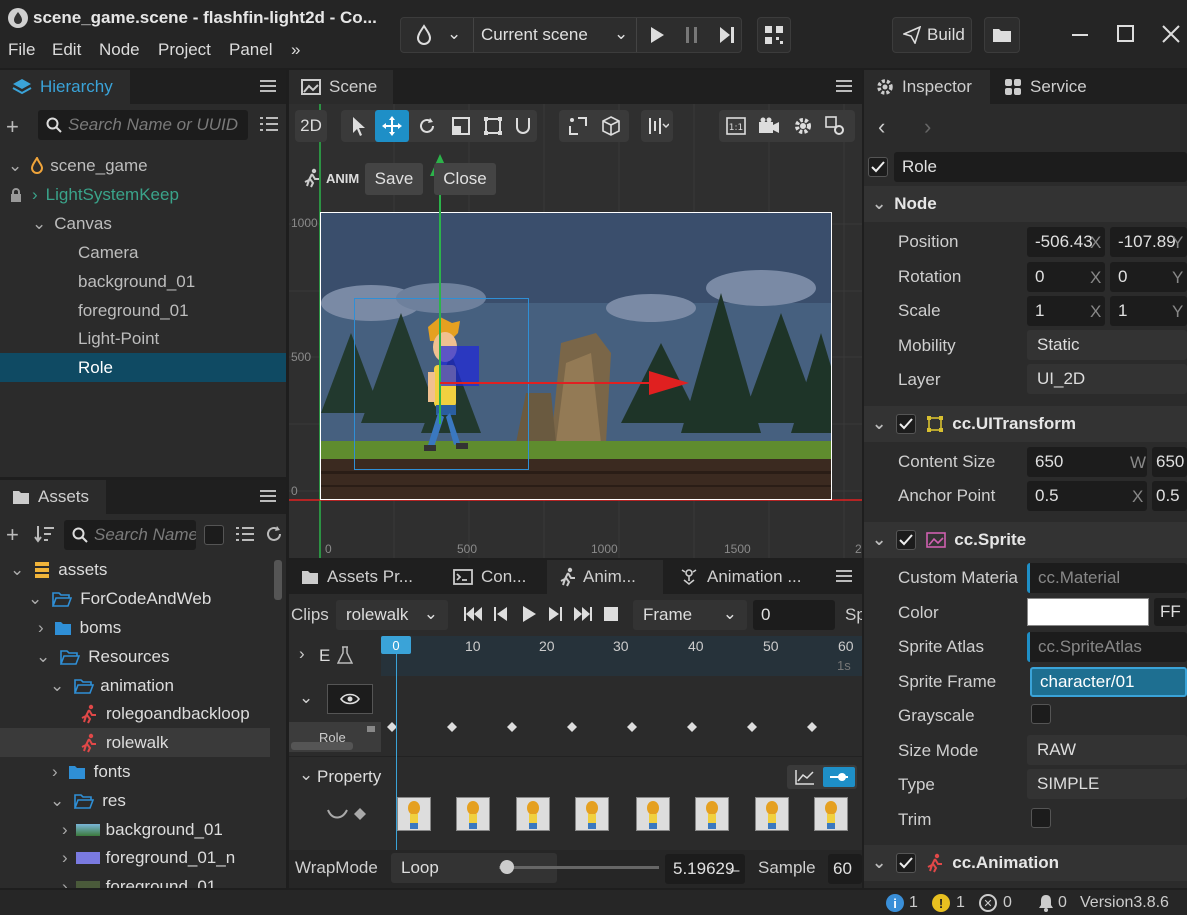 Image resolution: width=1187 pixels, height=915 pixels. What do you see at coordinates (214, 535) in the screenshot?
I see `filter-checkbox` at bounding box center [214, 535].